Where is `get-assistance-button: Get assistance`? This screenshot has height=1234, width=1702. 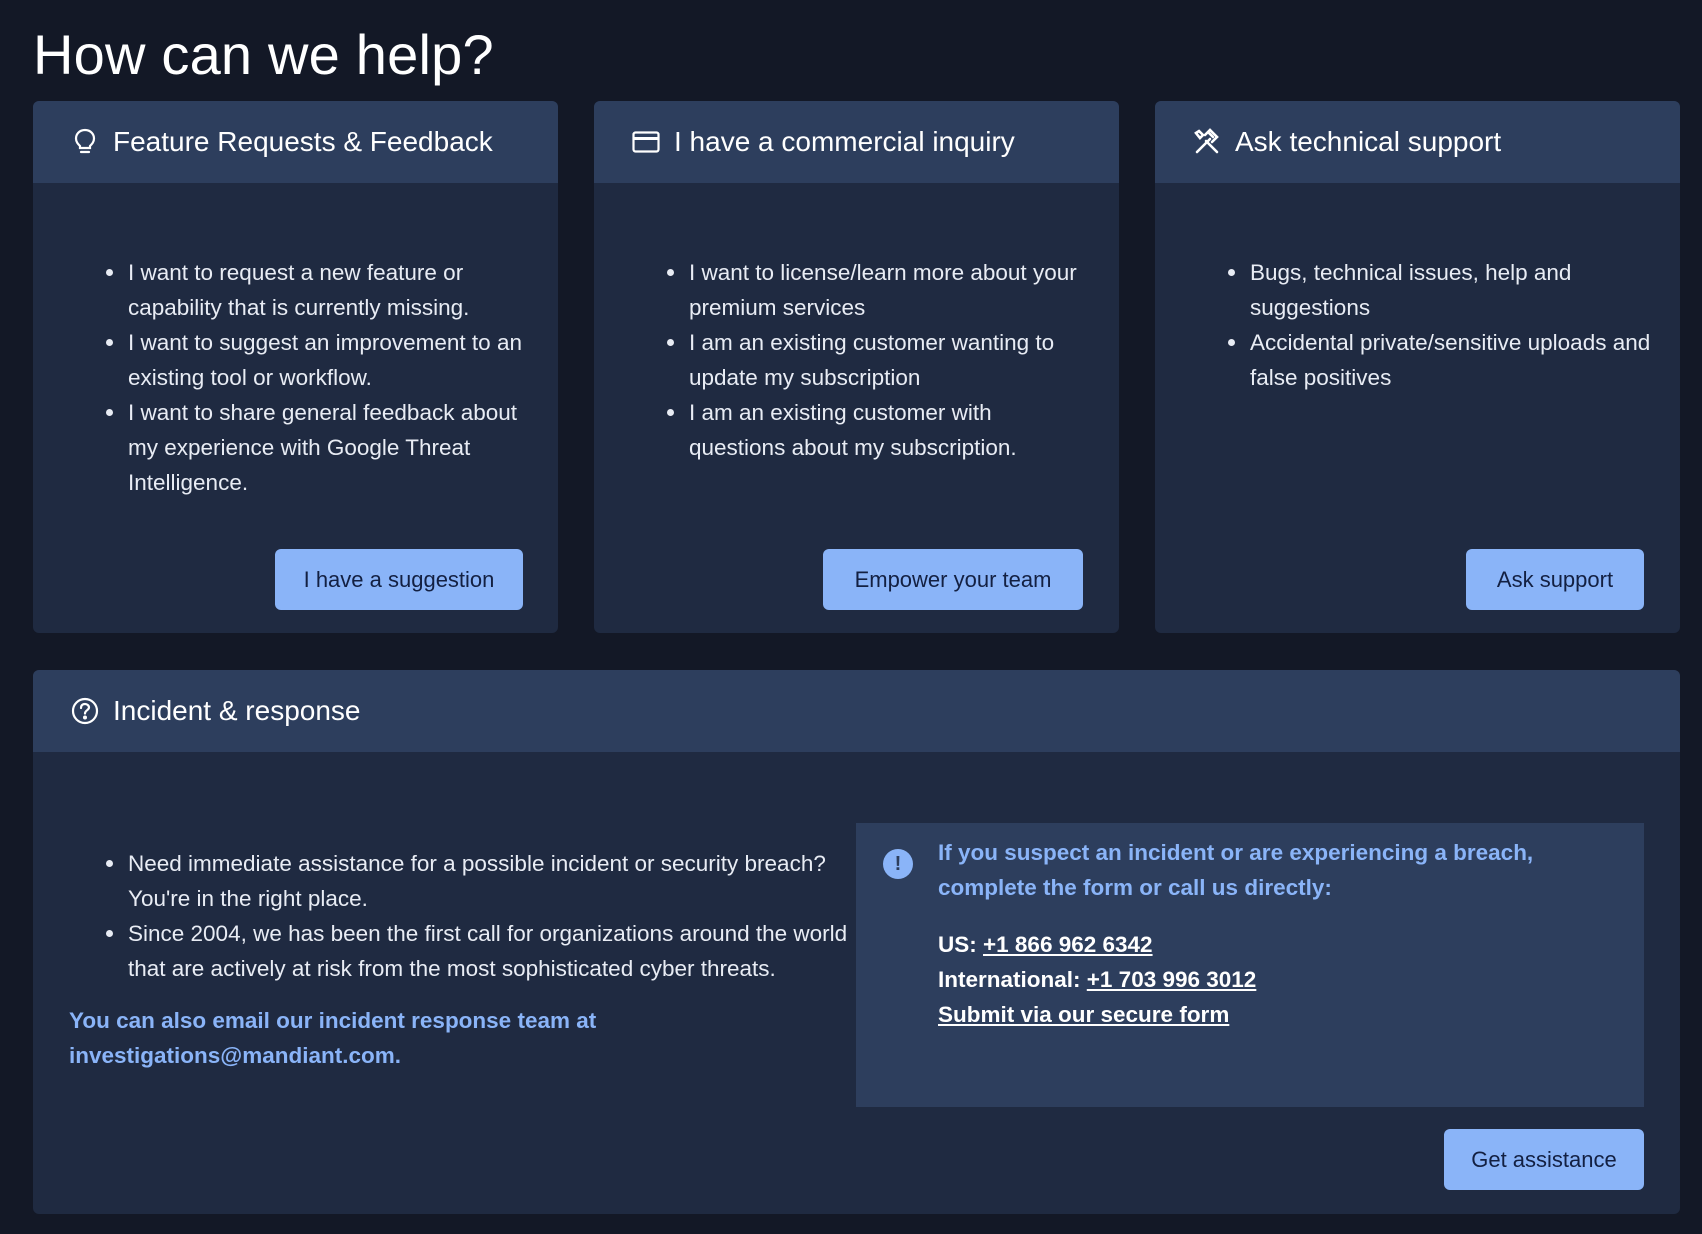 get-assistance-button: Get assistance is located at coordinates (1544, 1159).